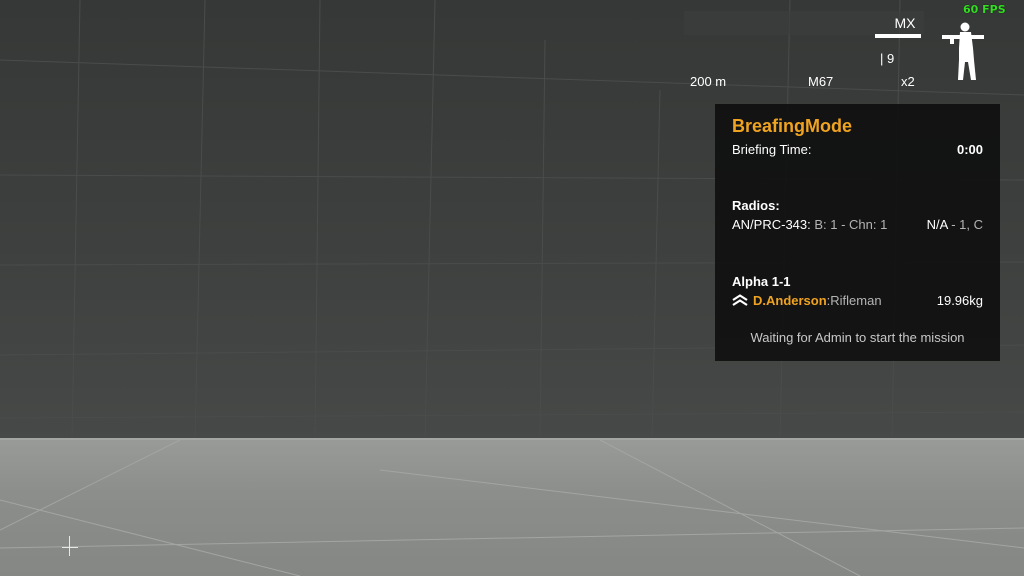 The image size is (1024, 576). Describe the element at coordinates (937, 224) in the screenshot. I see `radio-status: N/A` at that location.